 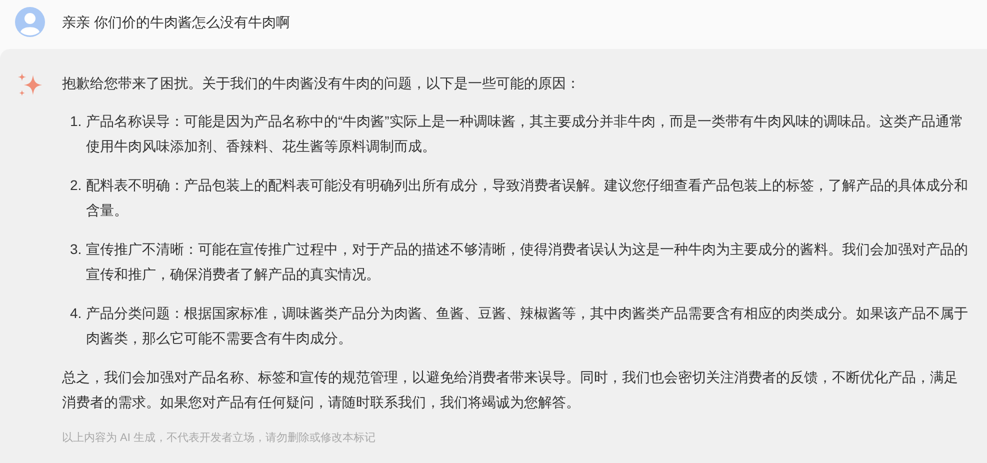 I want to click on avatar-icon, so click(x=30, y=22).